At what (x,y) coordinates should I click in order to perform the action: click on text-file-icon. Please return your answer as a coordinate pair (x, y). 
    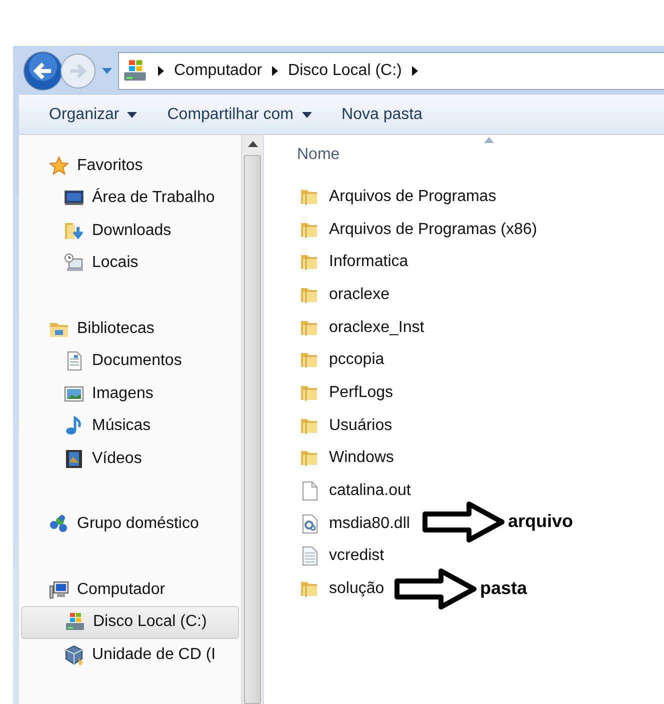
    Looking at the image, I should click on (310, 556).